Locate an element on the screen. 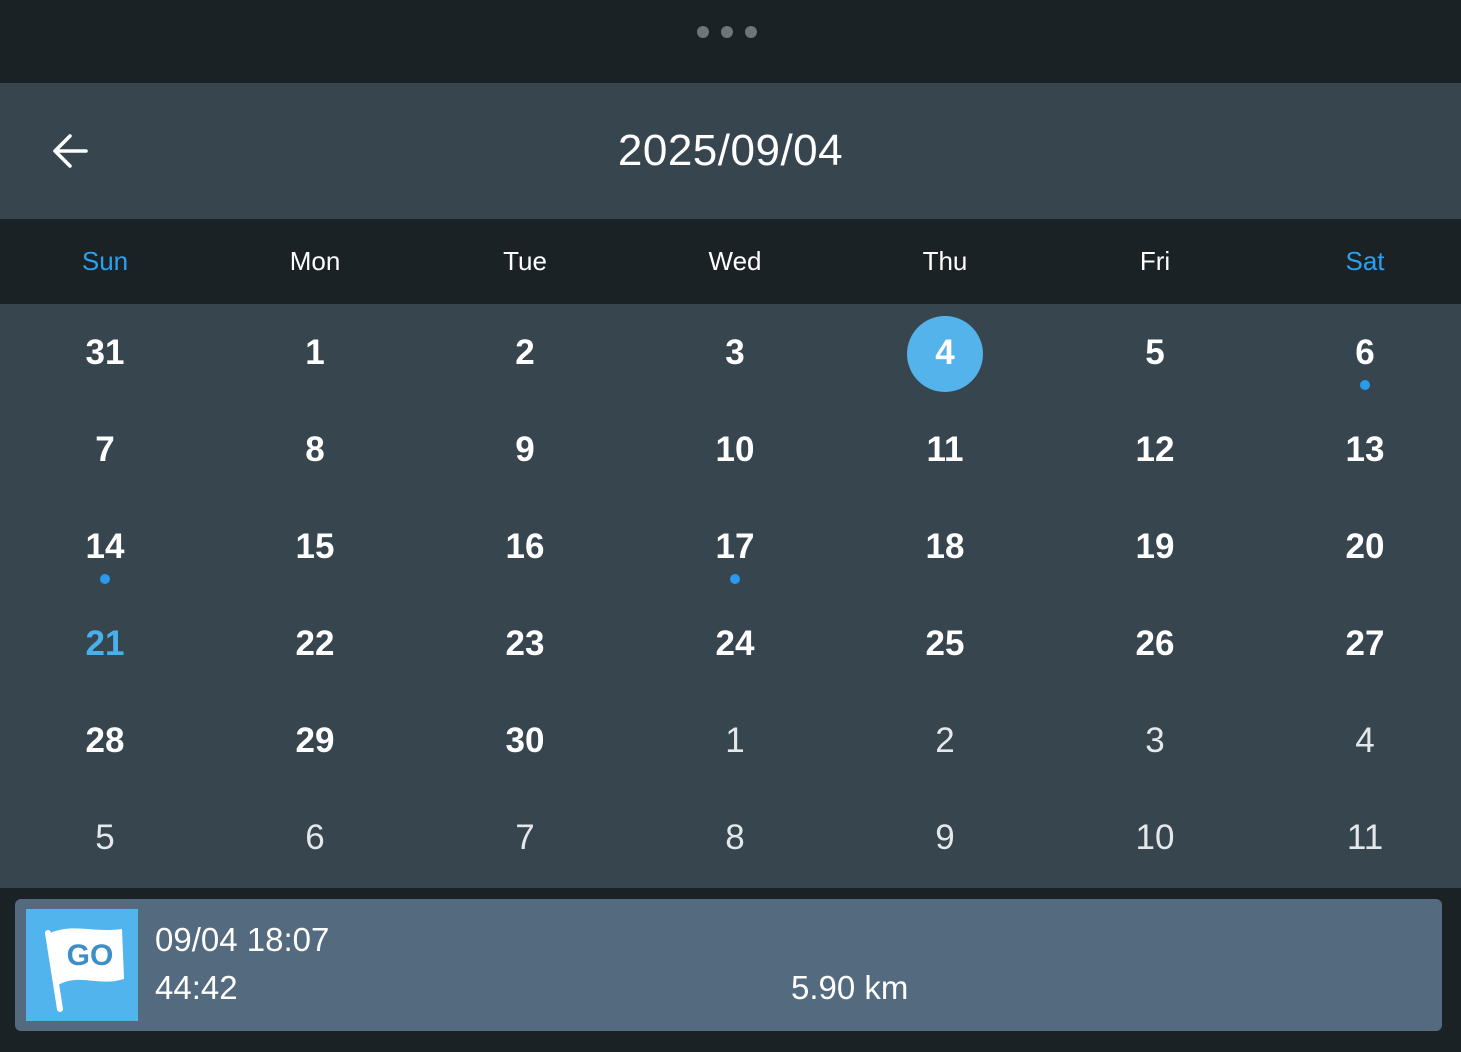  calendar-day: 4 is located at coordinates (1360, 740).